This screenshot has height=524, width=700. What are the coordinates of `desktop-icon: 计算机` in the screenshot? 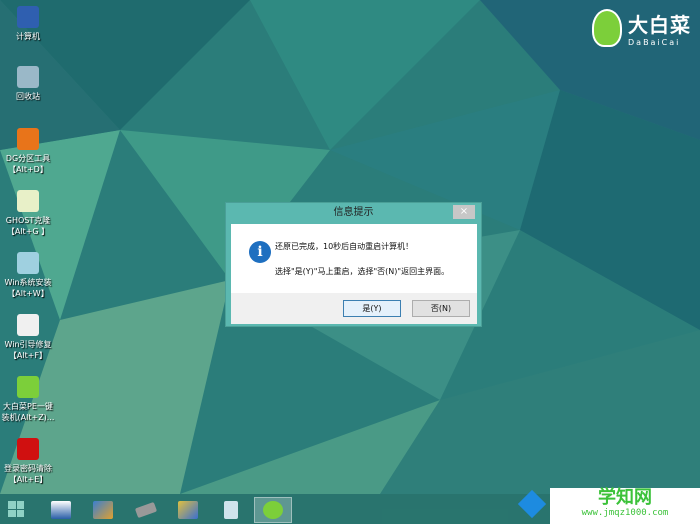 It's located at (28, 24).